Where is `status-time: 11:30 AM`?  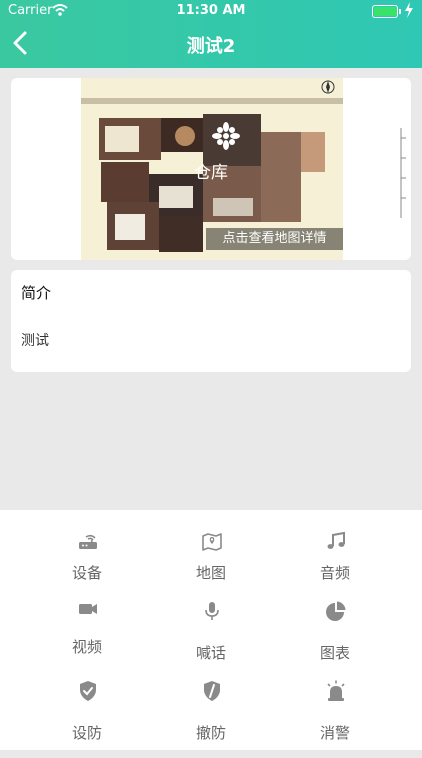
status-time: 11:30 AM is located at coordinates (211, 10).